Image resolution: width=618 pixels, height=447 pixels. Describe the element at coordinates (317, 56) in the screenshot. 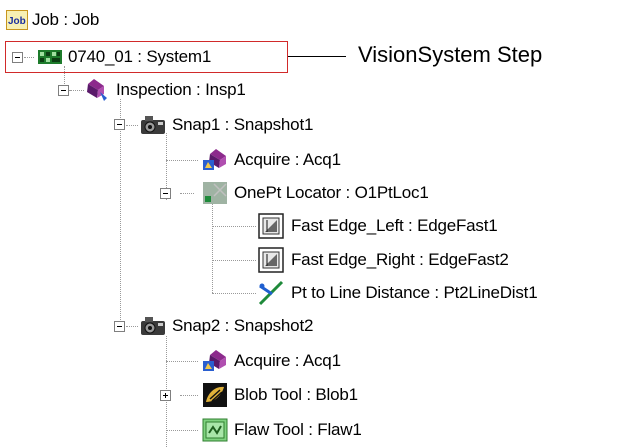

I see `callout-leader-line` at that location.